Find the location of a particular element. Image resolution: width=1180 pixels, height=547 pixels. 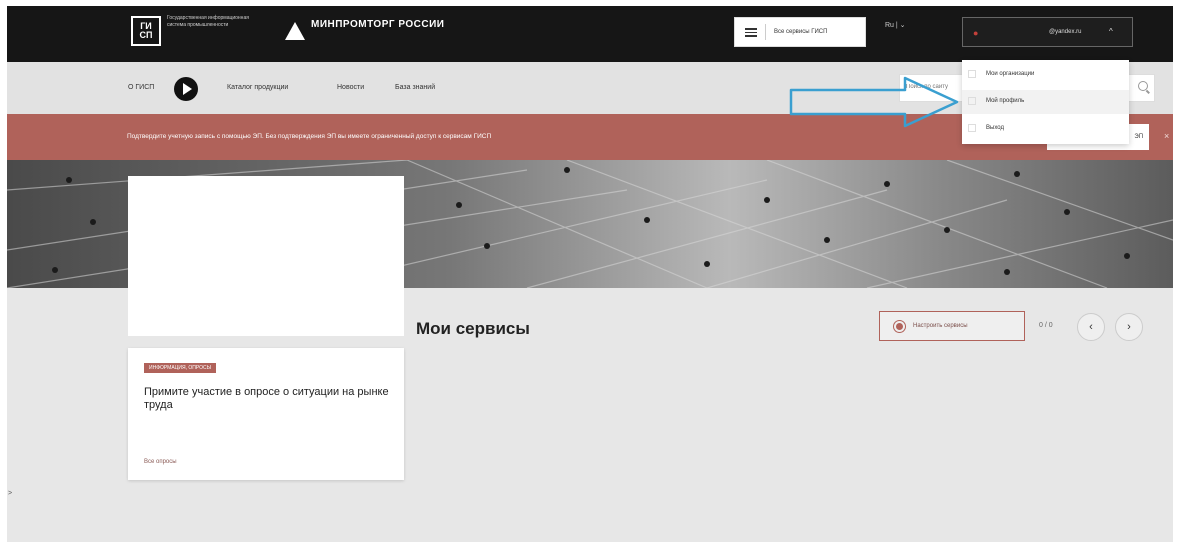

play-video-button is located at coordinates (186, 89).